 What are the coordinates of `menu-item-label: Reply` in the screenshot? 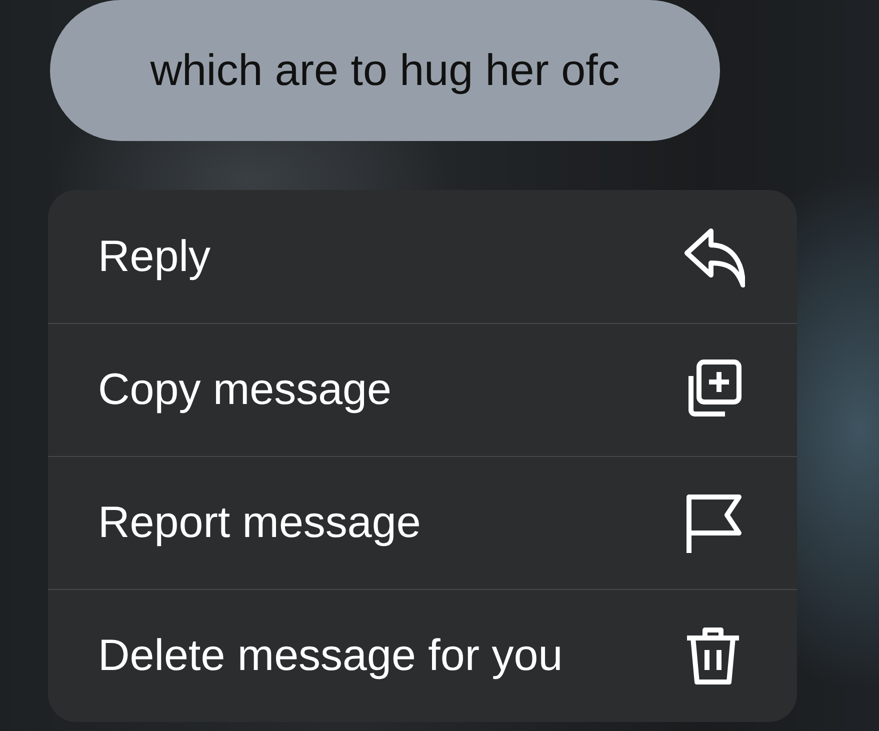 It's located at (154, 257).